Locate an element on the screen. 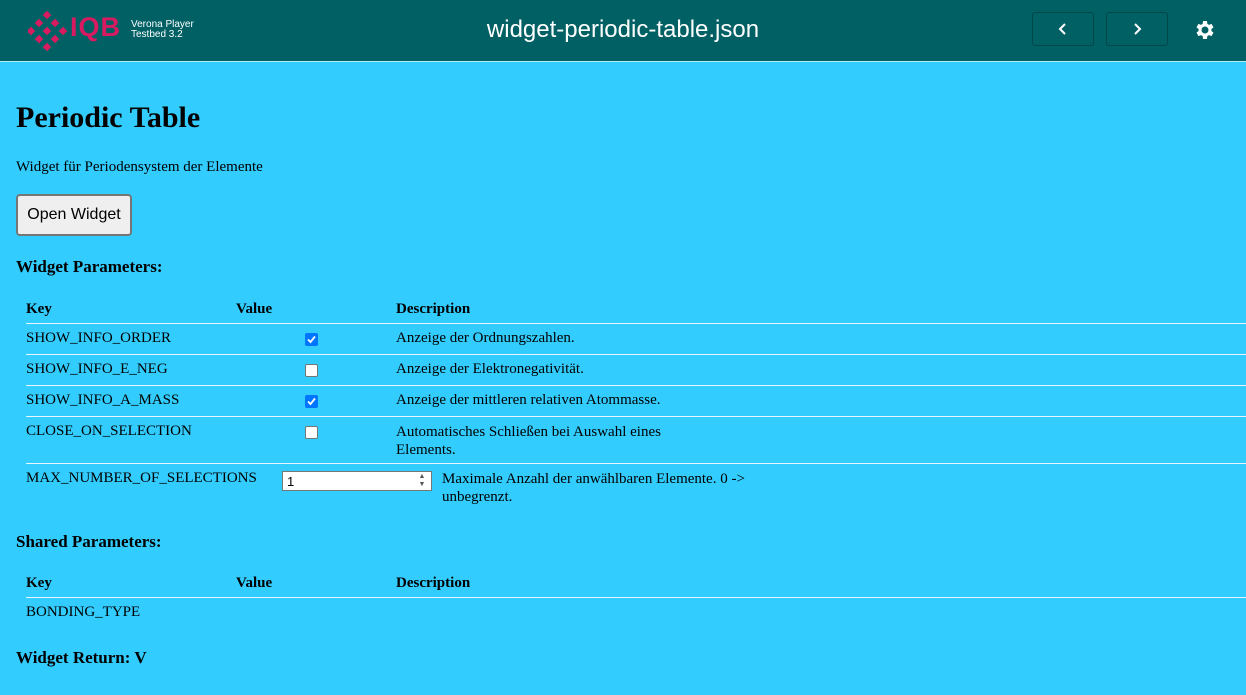 Image resolution: width=1246 pixels, height=695 pixels. page-description: Widget für Periodensystem der Elemente is located at coordinates (139, 167).